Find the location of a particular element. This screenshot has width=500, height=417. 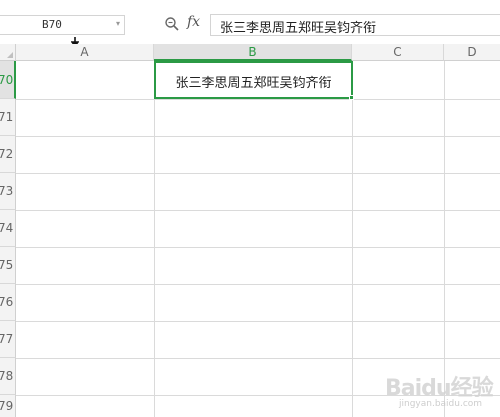

row-header-71: 71 is located at coordinates (8, 117).